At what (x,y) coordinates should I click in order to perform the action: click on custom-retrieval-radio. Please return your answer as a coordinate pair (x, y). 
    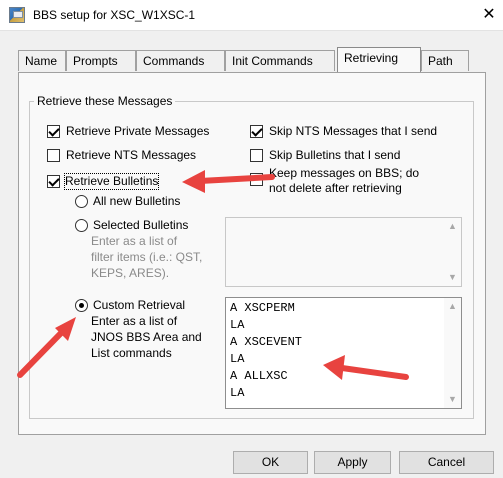
    Looking at the image, I should click on (81, 305).